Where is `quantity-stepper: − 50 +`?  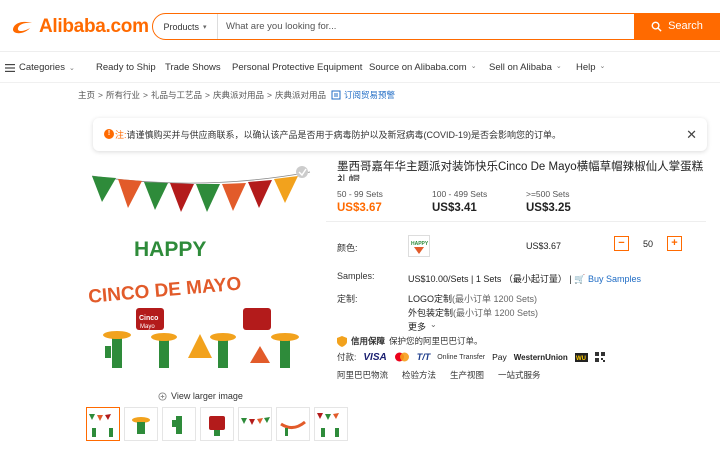 quantity-stepper: − 50 + is located at coordinates (648, 243).